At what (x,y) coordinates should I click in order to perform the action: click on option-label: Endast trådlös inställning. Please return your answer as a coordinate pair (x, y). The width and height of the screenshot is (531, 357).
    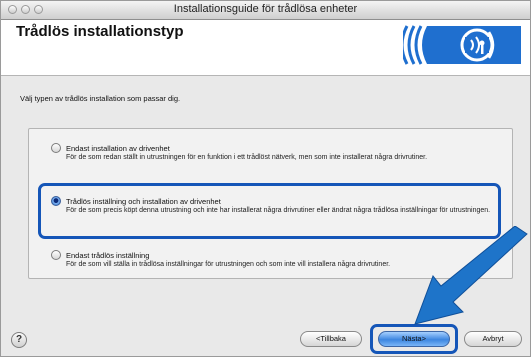
    Looking at the image, I should click on (108, 255).